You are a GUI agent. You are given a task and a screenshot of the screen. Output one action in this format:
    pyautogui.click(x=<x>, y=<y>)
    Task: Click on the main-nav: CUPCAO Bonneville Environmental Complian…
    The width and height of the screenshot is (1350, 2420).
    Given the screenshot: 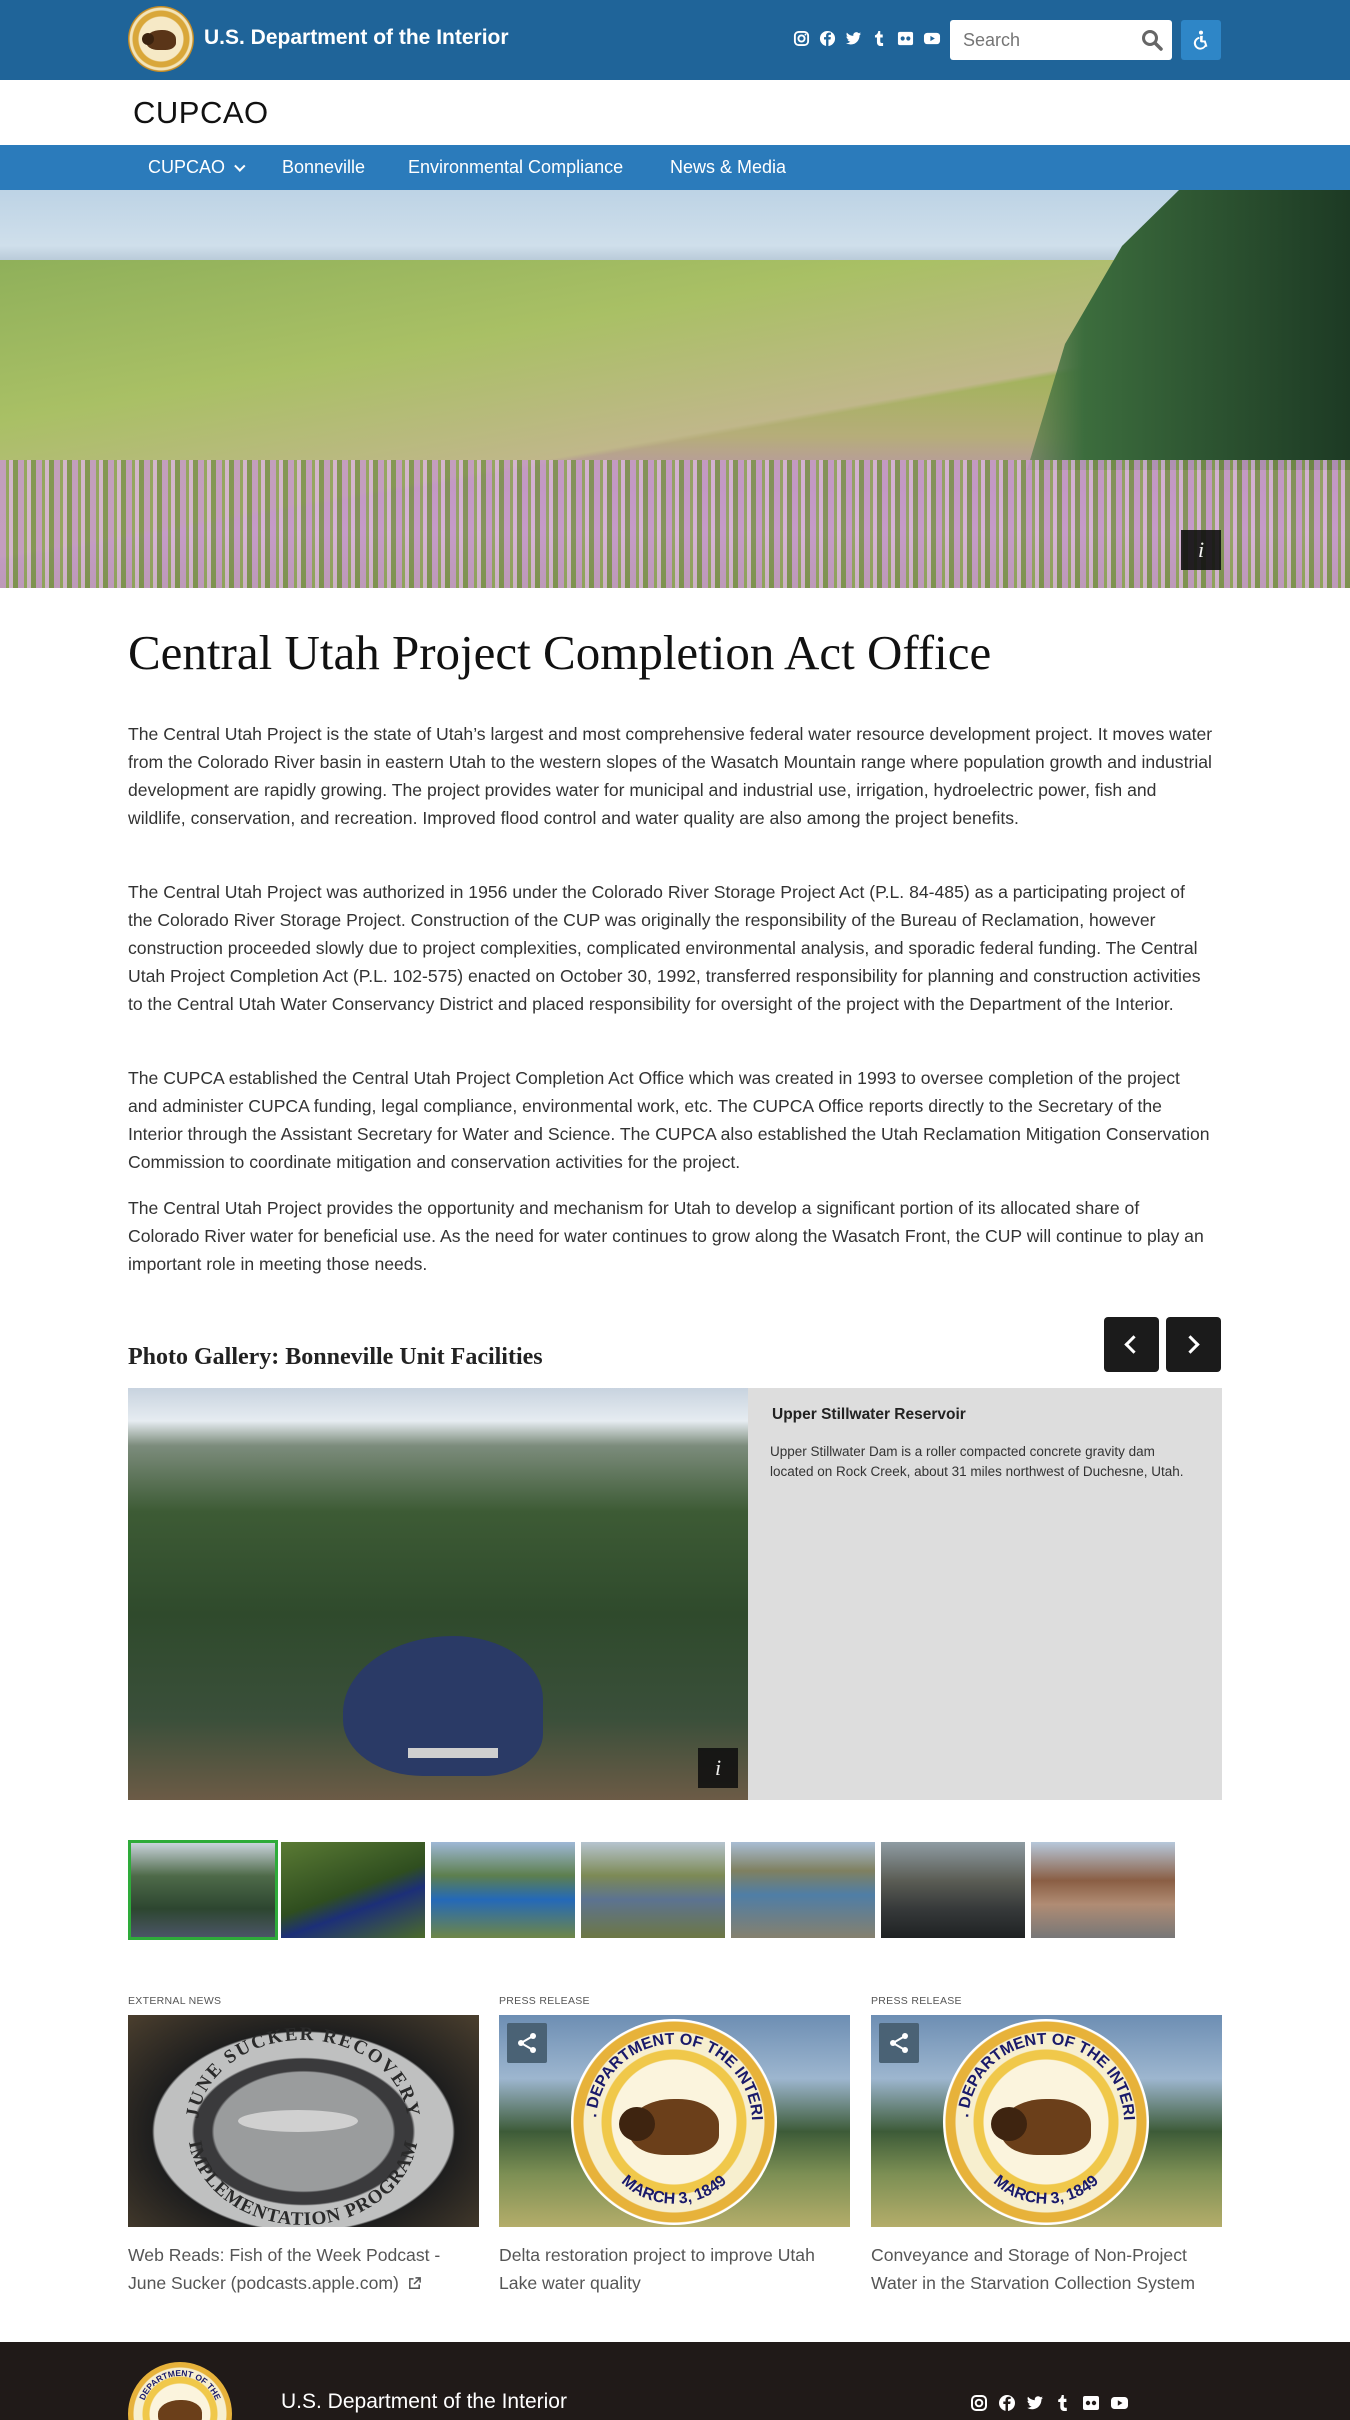 What is the action you would take?
    pyautogui.click(x=675, y=167)
    